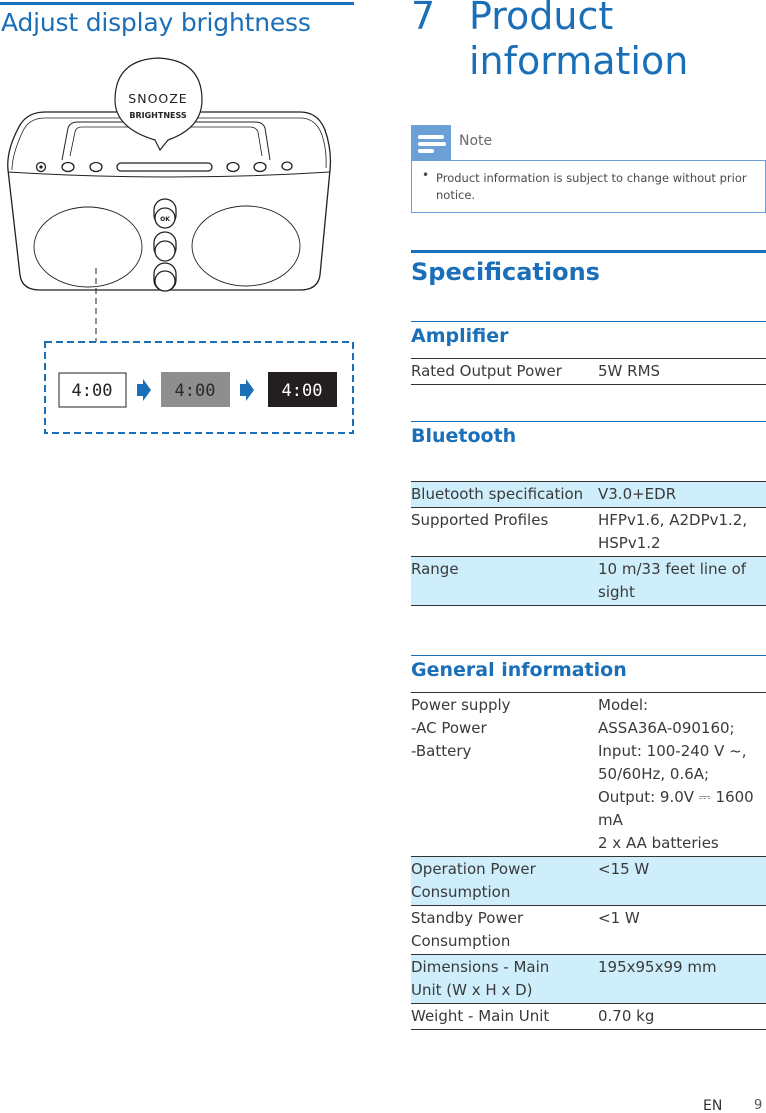  What do you see at coordinates (158, 115) in the screenshot?
I see `svg-text: BRIGHTNESS` at bounding box center [158, 115].